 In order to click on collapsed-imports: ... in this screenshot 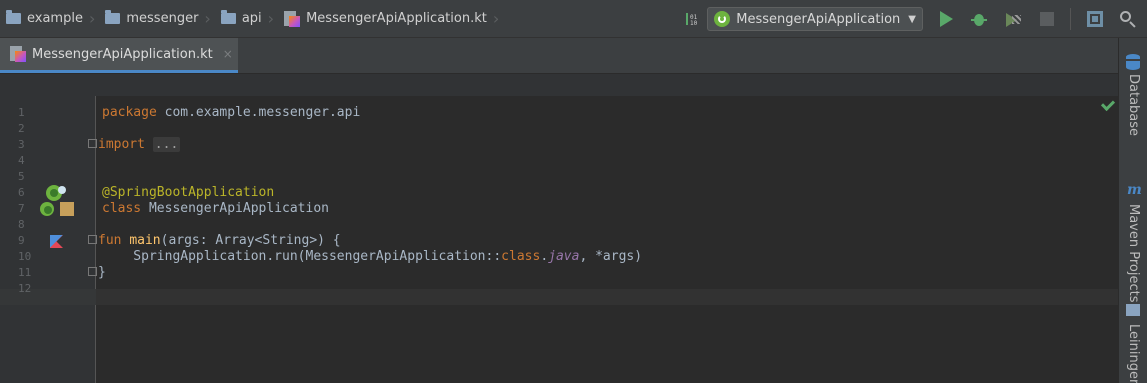, I will do `click(166, 144)`.